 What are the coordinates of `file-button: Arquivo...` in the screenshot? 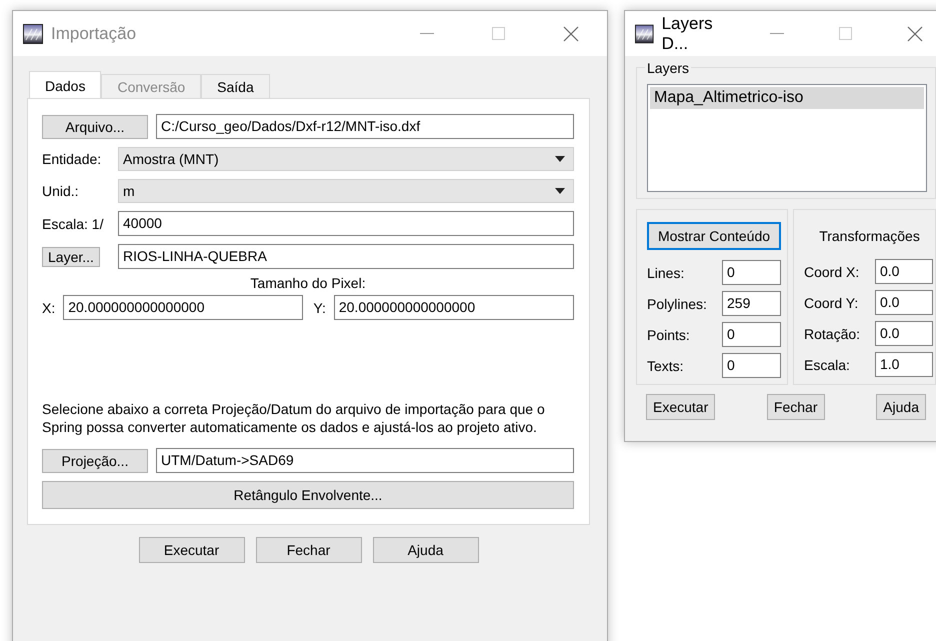 It's located at (95, 126).